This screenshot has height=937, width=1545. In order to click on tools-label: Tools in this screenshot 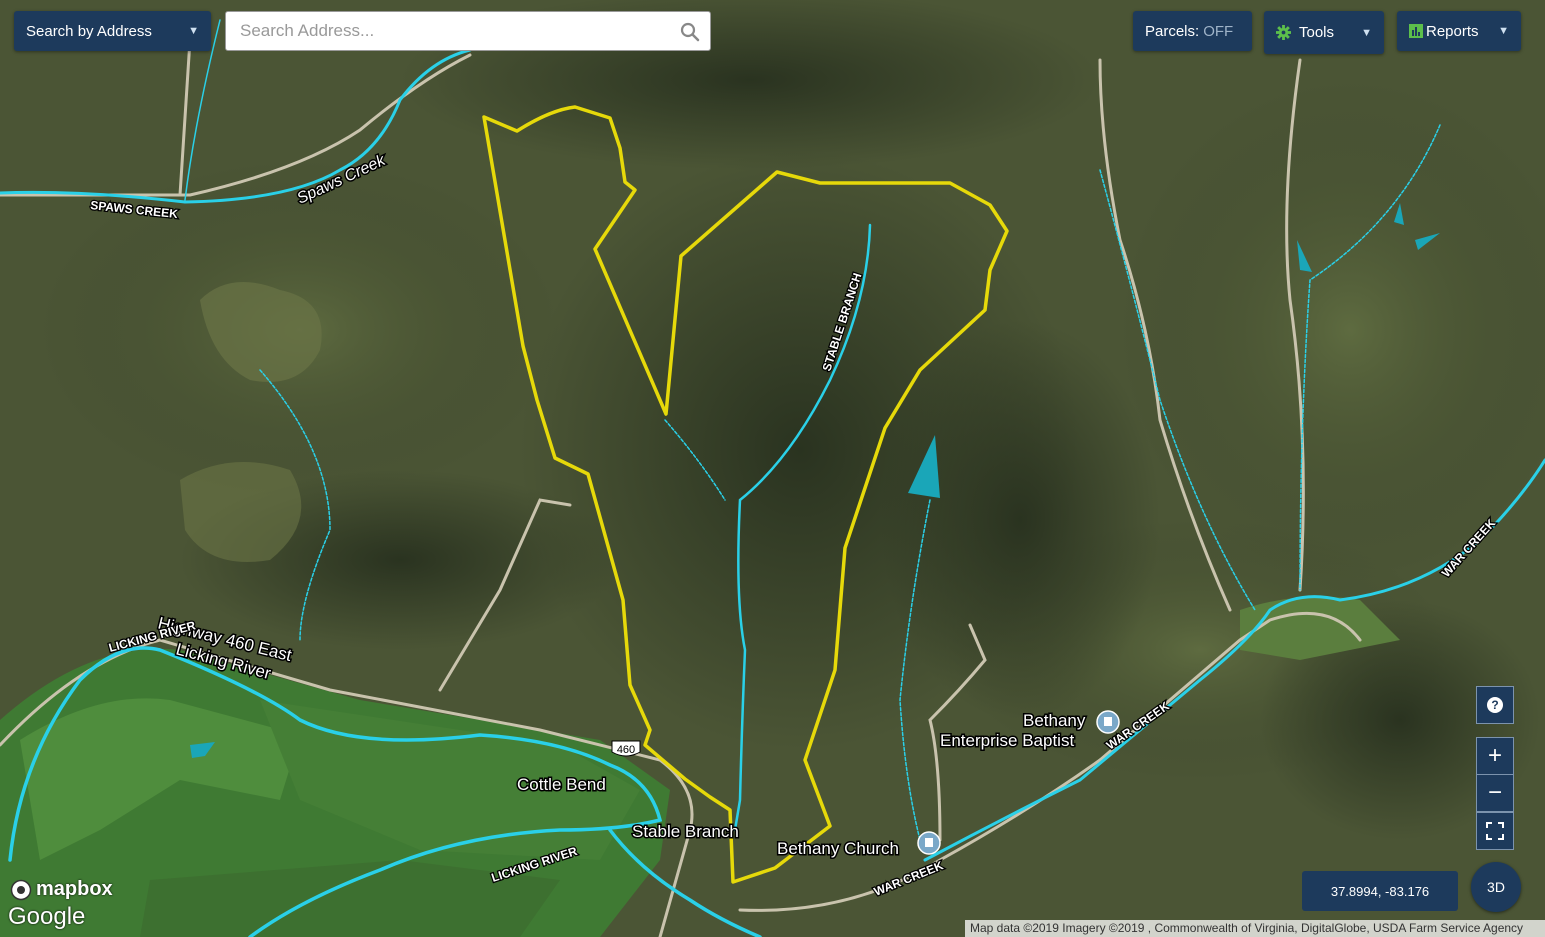, I will do `click(1317, 32)`.